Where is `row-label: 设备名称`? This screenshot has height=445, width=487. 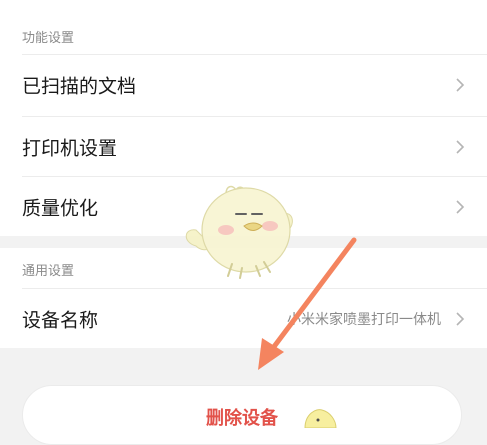
row-label: 设备名称 is located at coordinates (60, 320).